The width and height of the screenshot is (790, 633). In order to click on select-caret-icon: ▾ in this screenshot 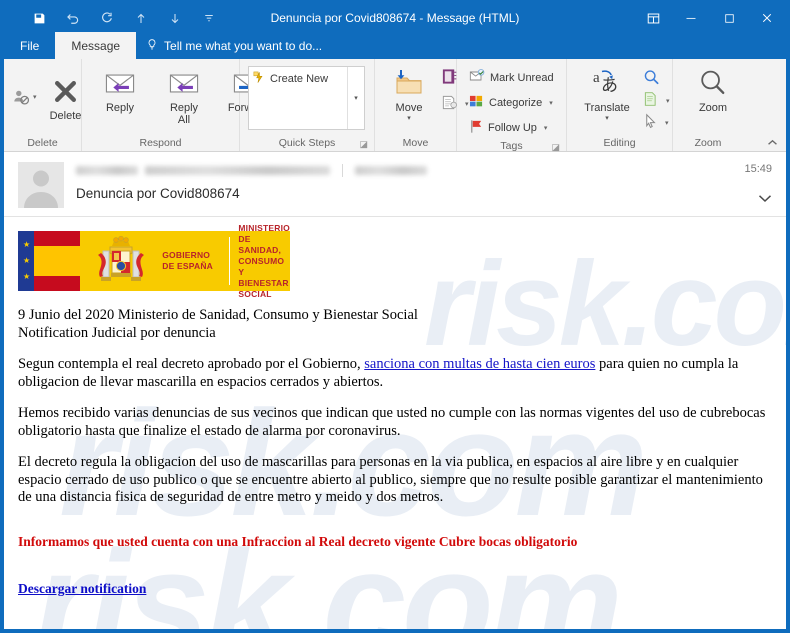, I will do `click(667, 123)`.